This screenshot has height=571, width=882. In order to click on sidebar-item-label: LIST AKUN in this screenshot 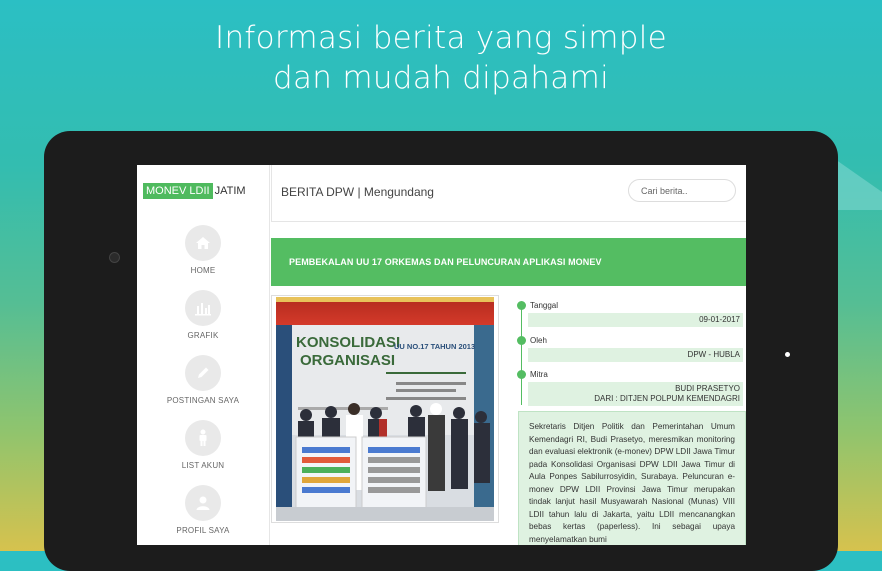, I will do `click(203, 465)`.